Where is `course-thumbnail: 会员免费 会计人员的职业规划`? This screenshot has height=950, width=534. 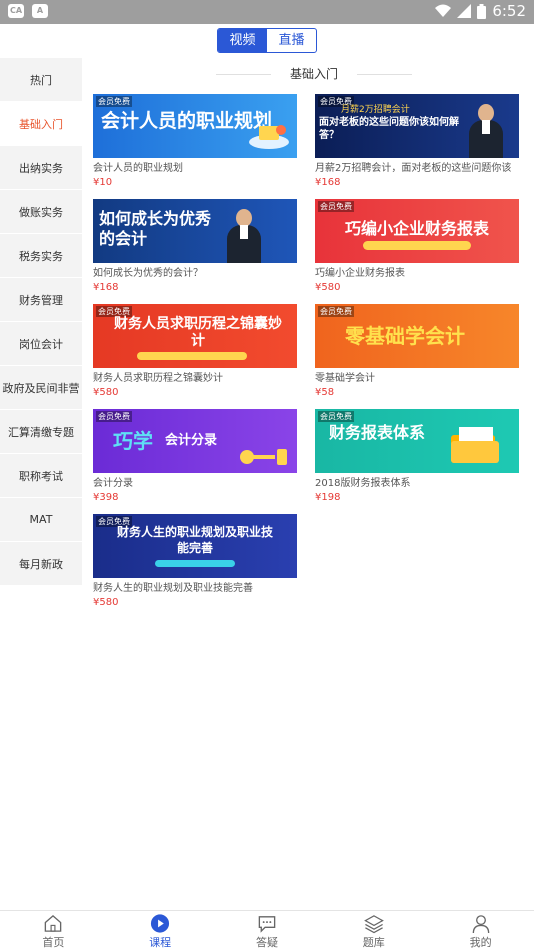 course-thumbnail: 会员免费 会计人员的职业规划 is located at coordinates (195, 126).